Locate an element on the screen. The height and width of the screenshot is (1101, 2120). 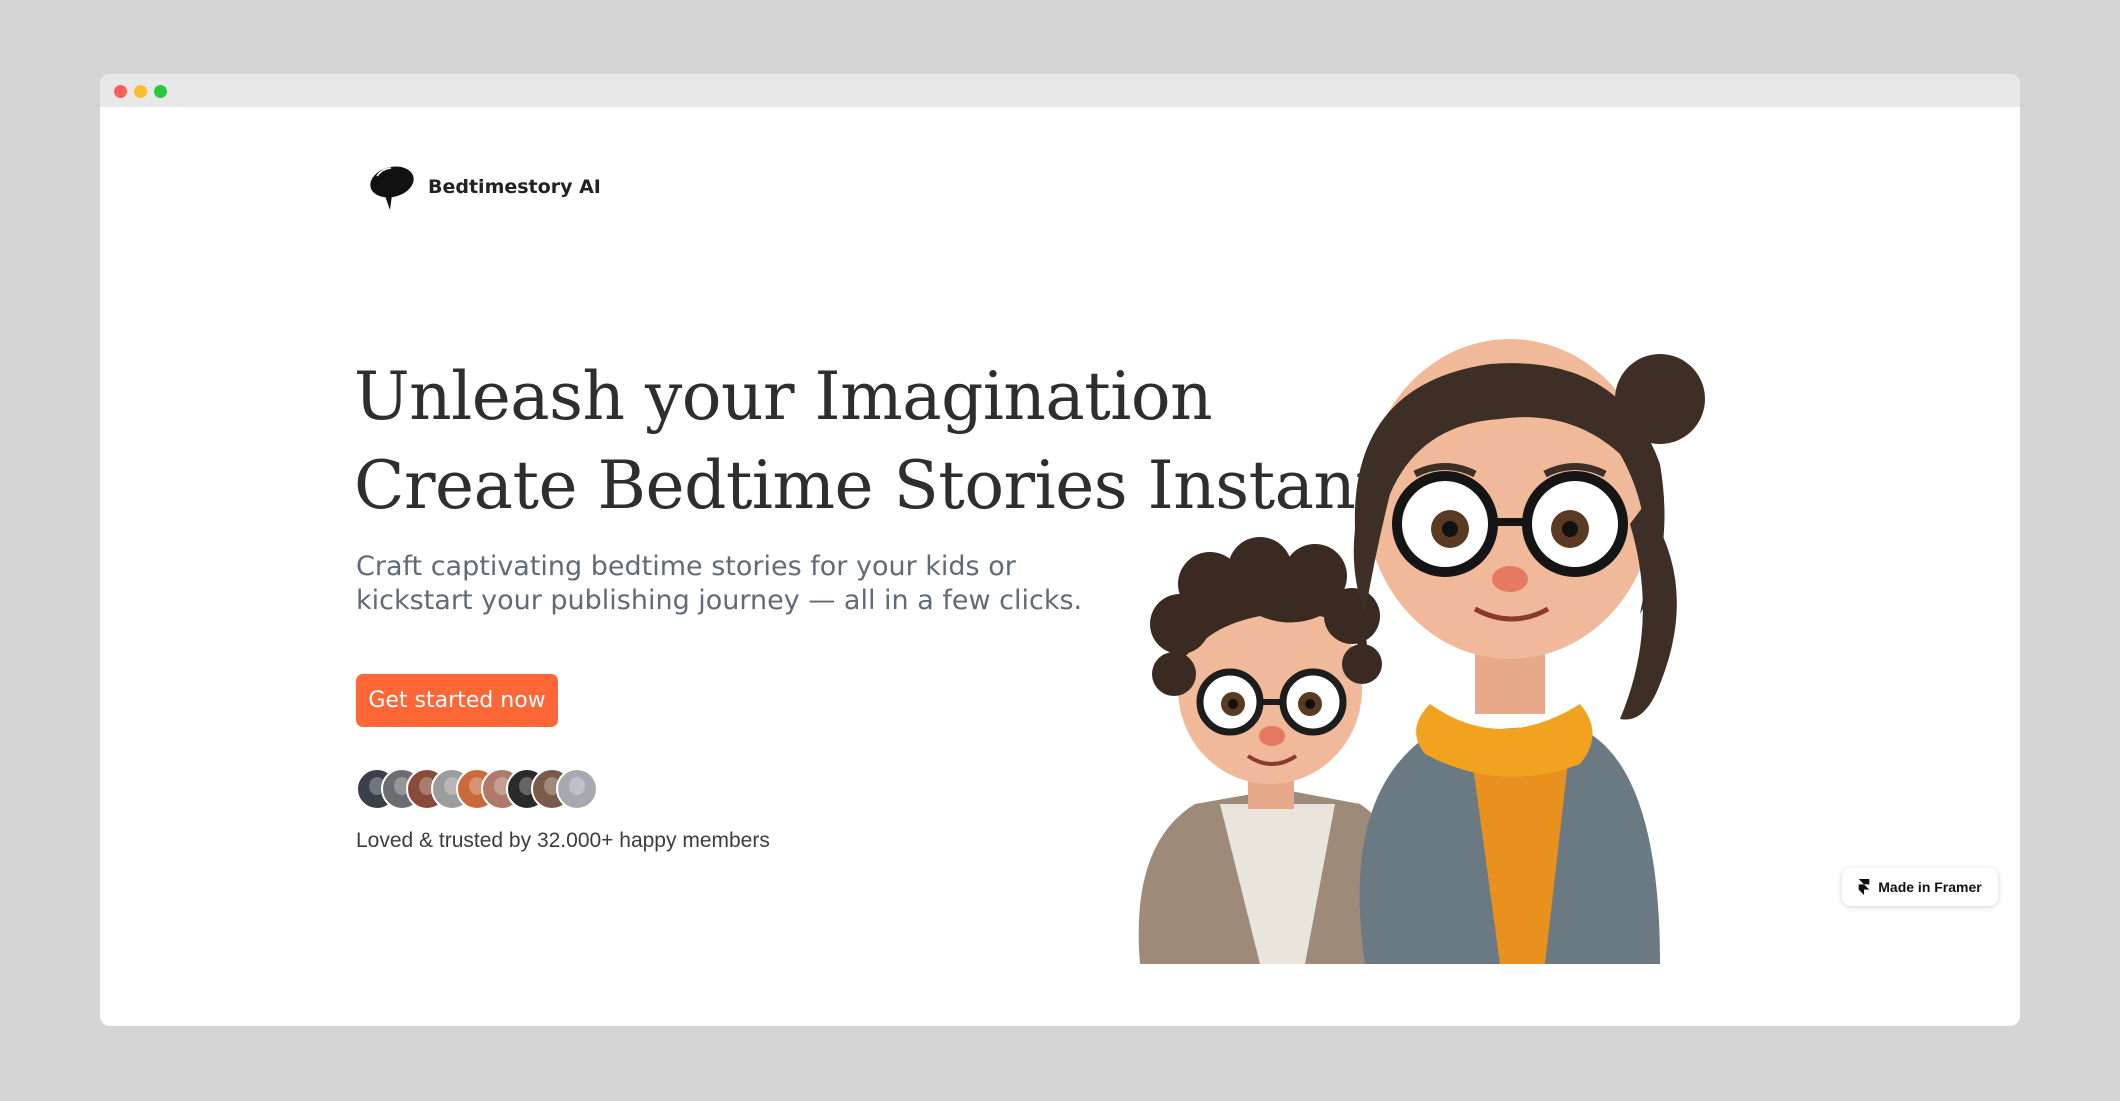
badge-label: Made in Framer is located at coordinates (1930, 887).